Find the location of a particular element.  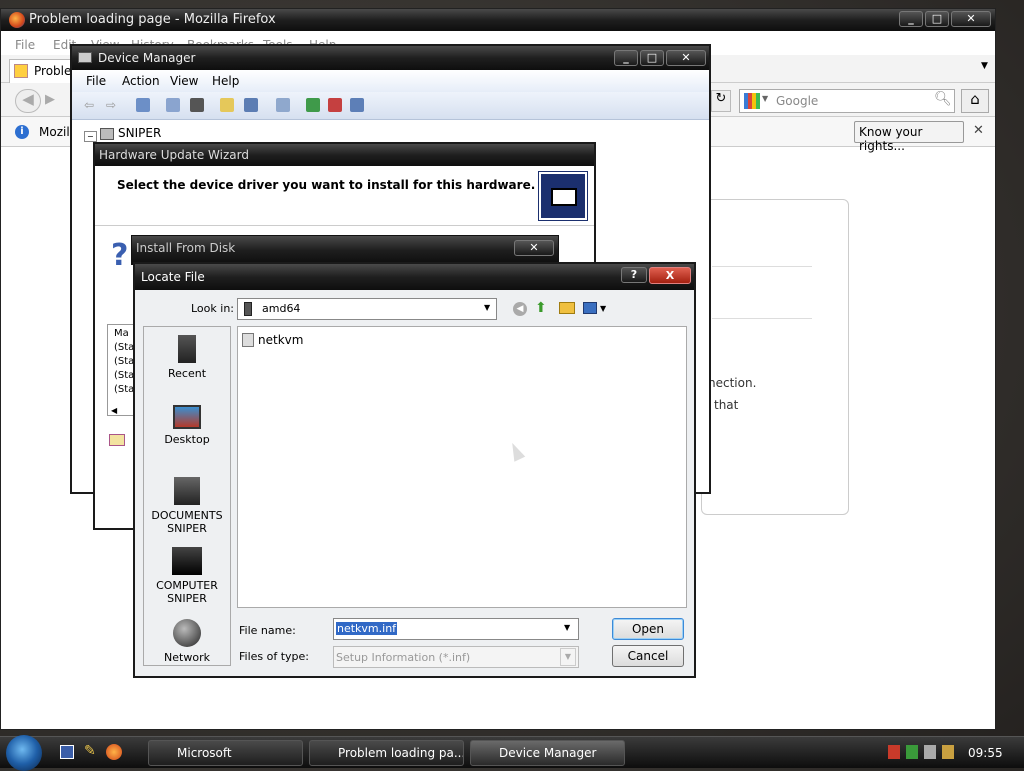

disable-icon is located at coordinates (357, 105).